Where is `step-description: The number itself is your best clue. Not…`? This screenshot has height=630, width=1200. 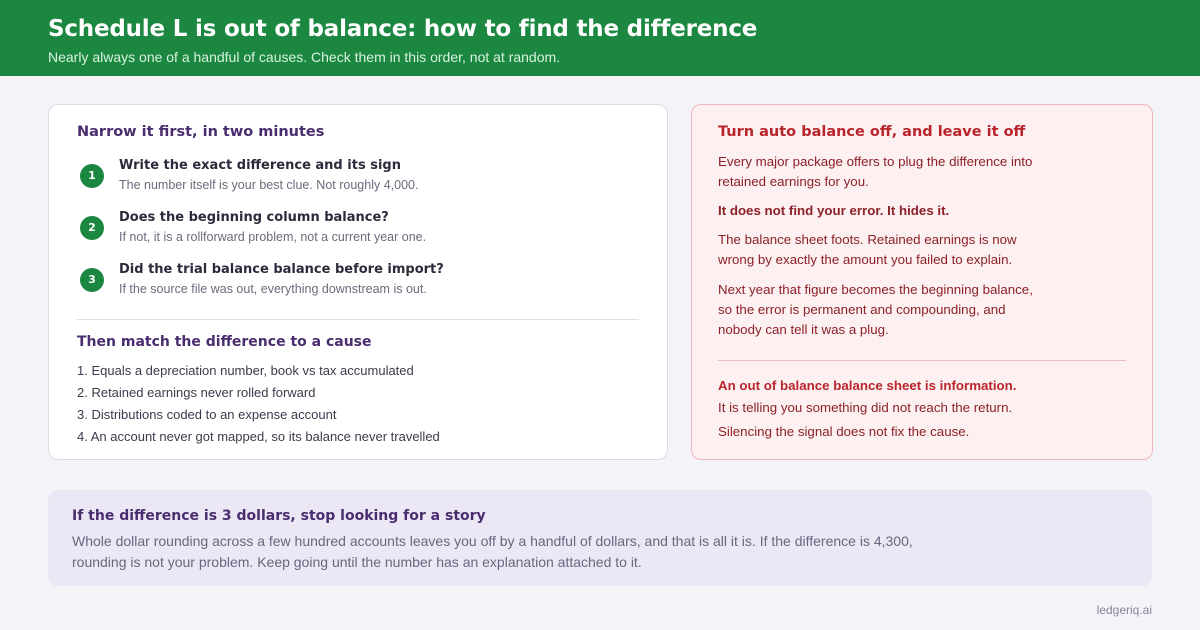 step-description: The number itself is your best clue. Not… is located at coordinates (269, 185).